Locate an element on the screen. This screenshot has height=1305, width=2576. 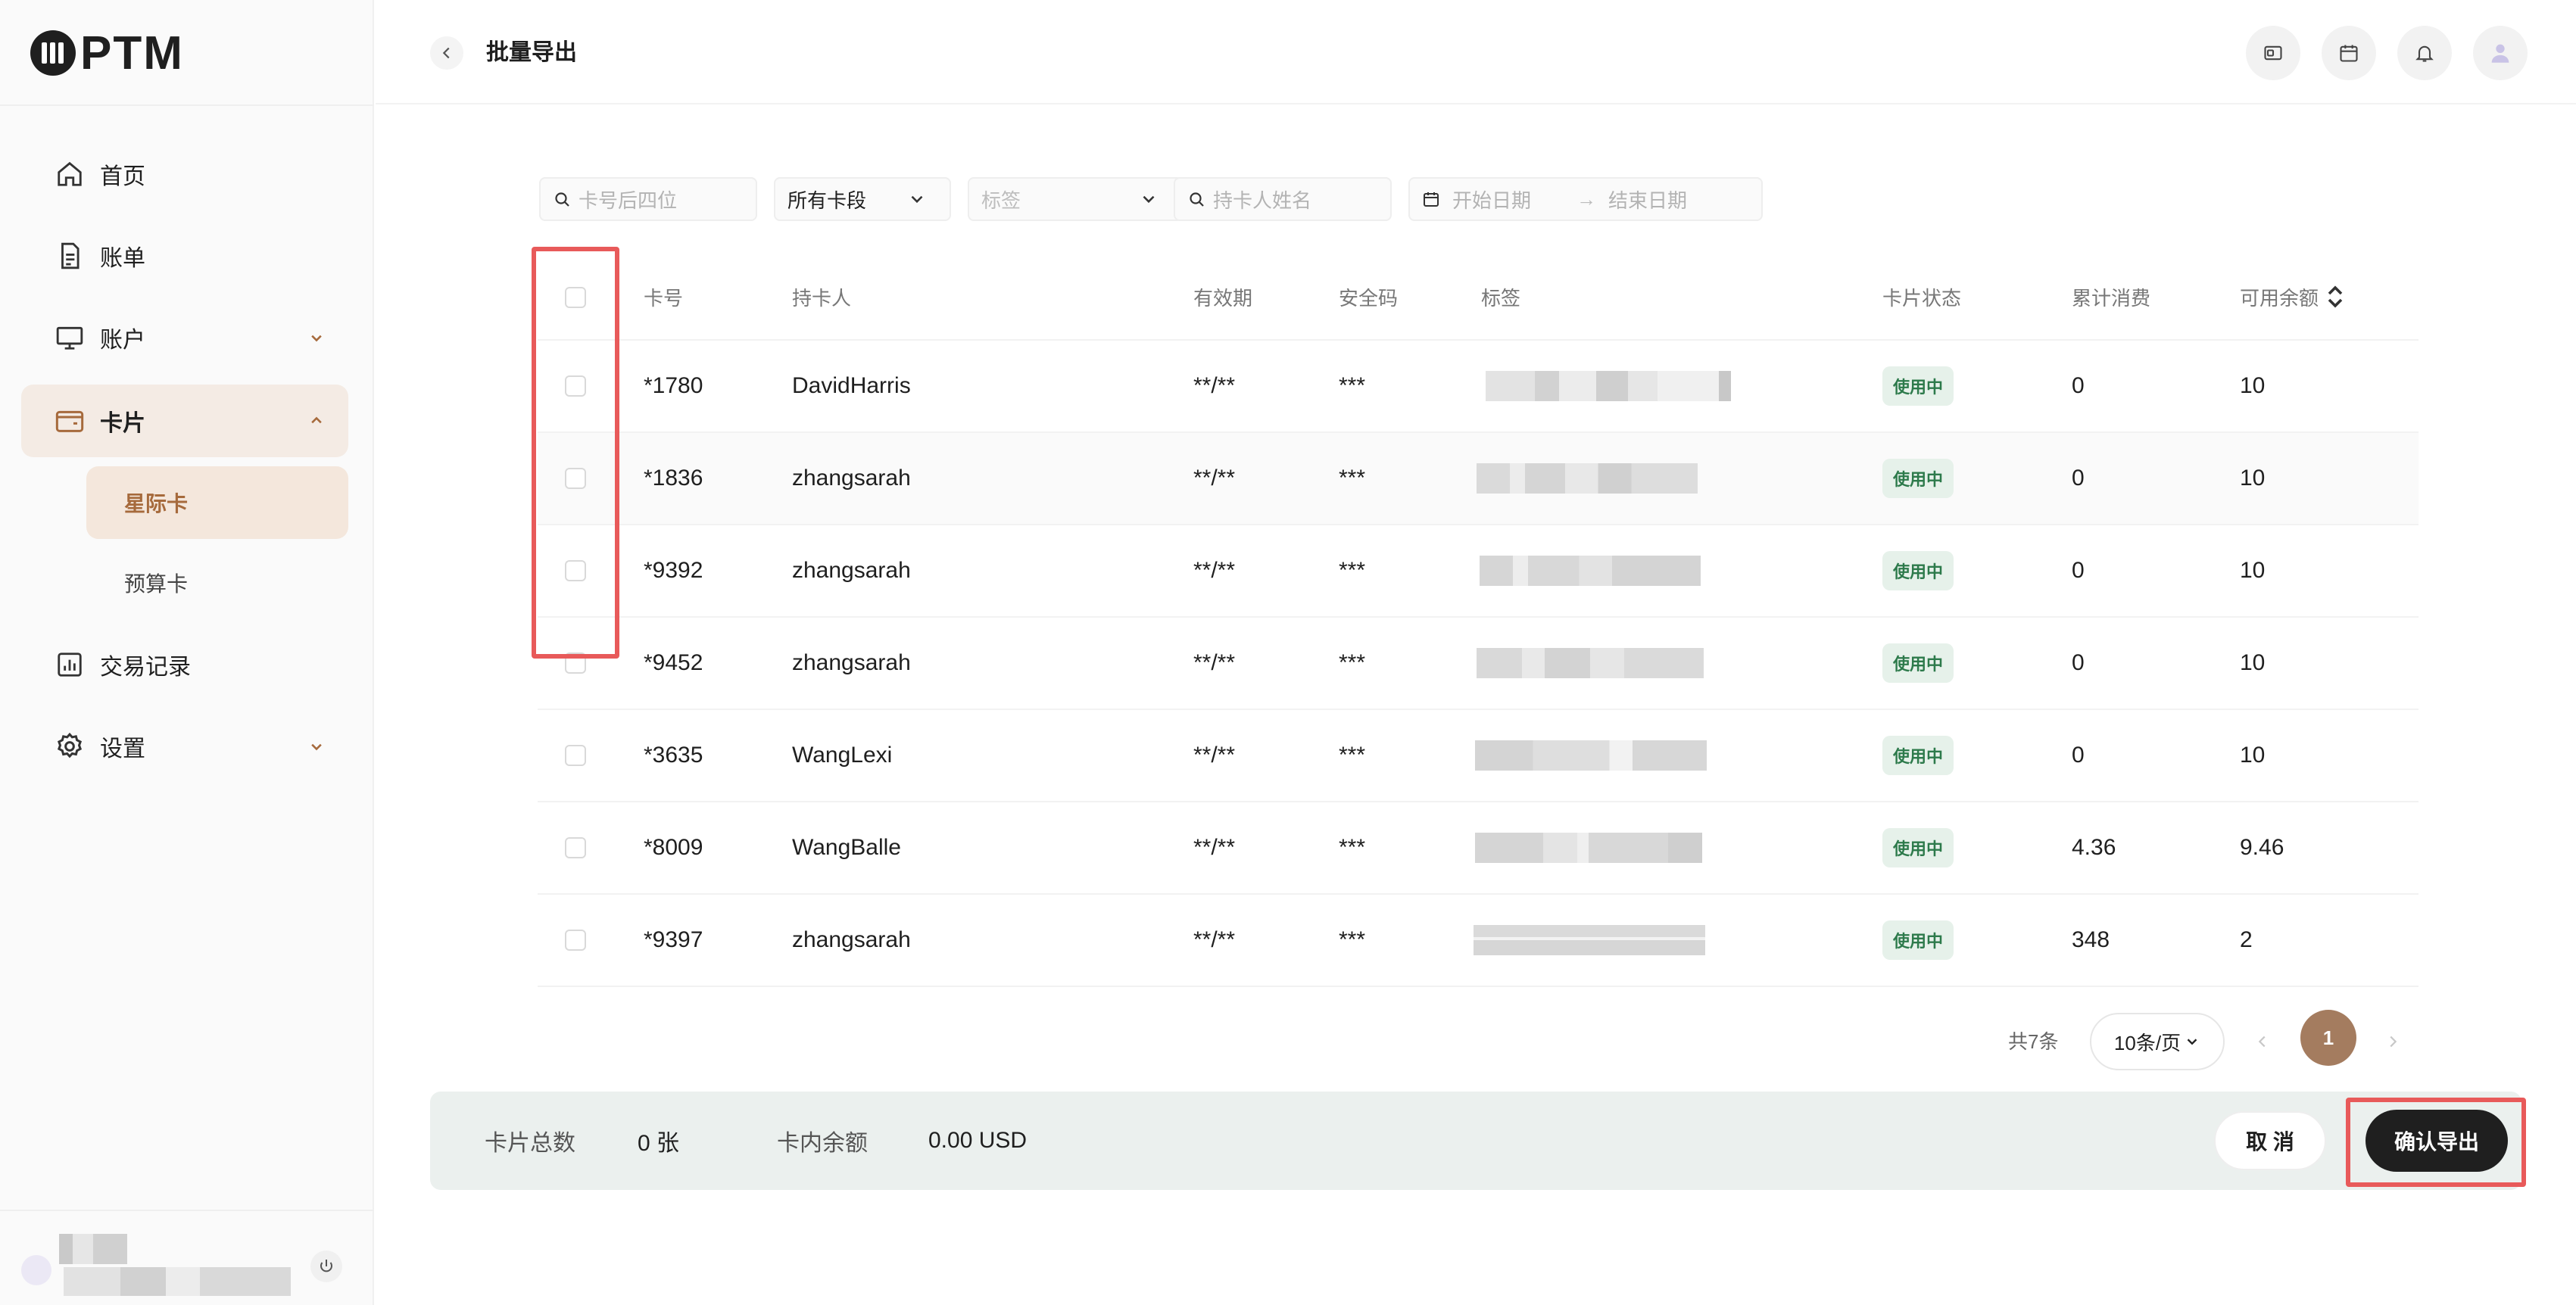
table-row: *1836 zhangsarah **/** *** 使用中 0 10 is located at coordinates (1478, 479).